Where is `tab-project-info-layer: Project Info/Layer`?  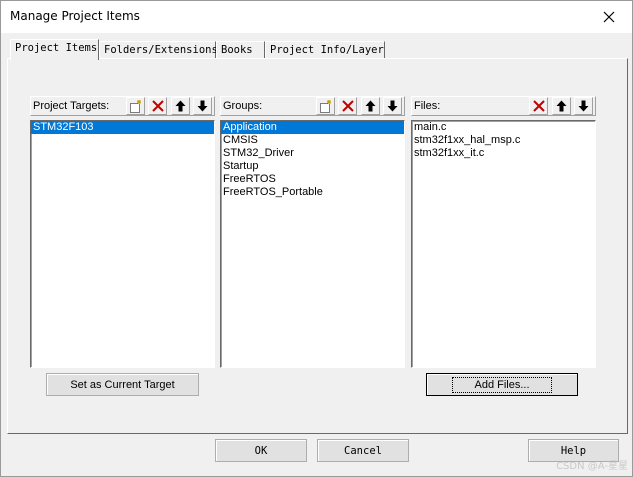 tab-project-info-layer: Project Info/Layer is located at coordinates (325, 50).